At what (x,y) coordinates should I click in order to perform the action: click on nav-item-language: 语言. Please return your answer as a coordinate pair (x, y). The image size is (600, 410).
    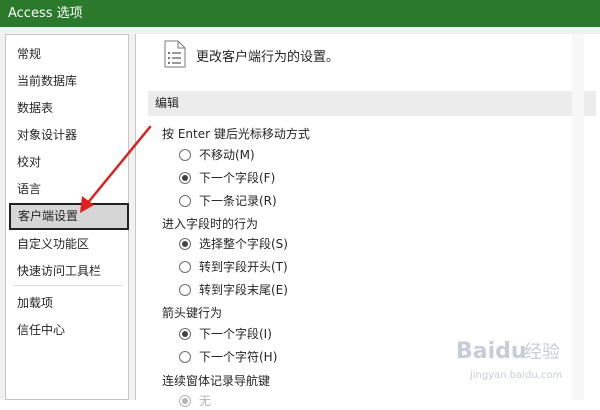
    Looking at the image, I should click on (67, 189).